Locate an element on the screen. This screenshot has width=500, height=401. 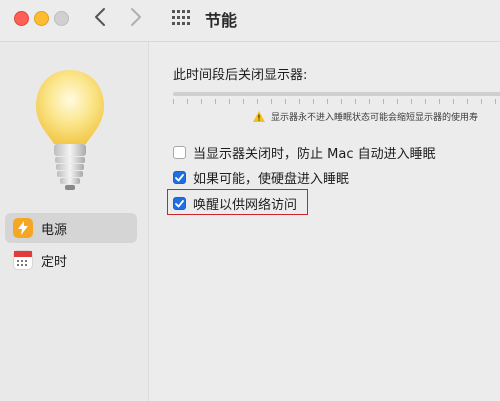
close-window-button is located at coordinates (21, 18).